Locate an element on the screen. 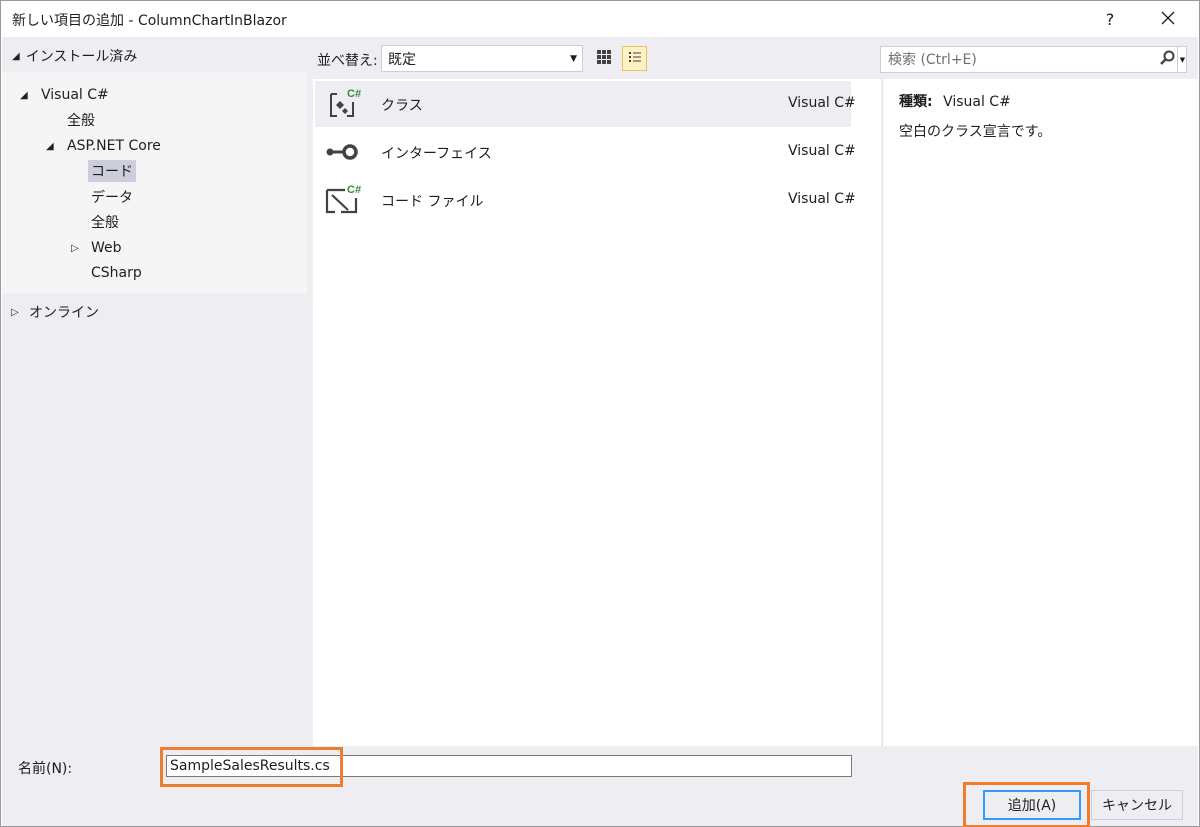 The height and width of the screenshot is (827, 1200). window-title: 新しい項目の追加 - ColumnChartInBlazor is located at coordinates (149, 21).